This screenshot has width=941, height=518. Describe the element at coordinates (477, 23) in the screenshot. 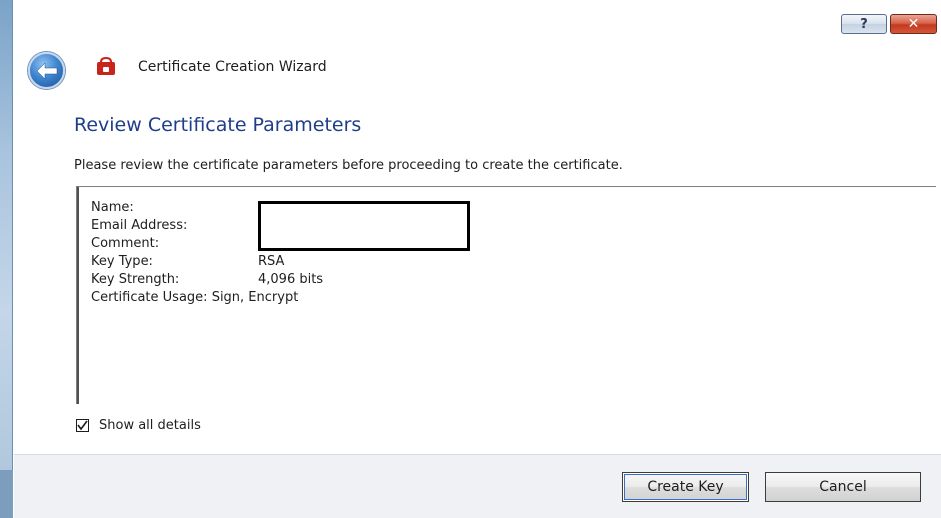

I see `title-bar: ? ✕` at that location.